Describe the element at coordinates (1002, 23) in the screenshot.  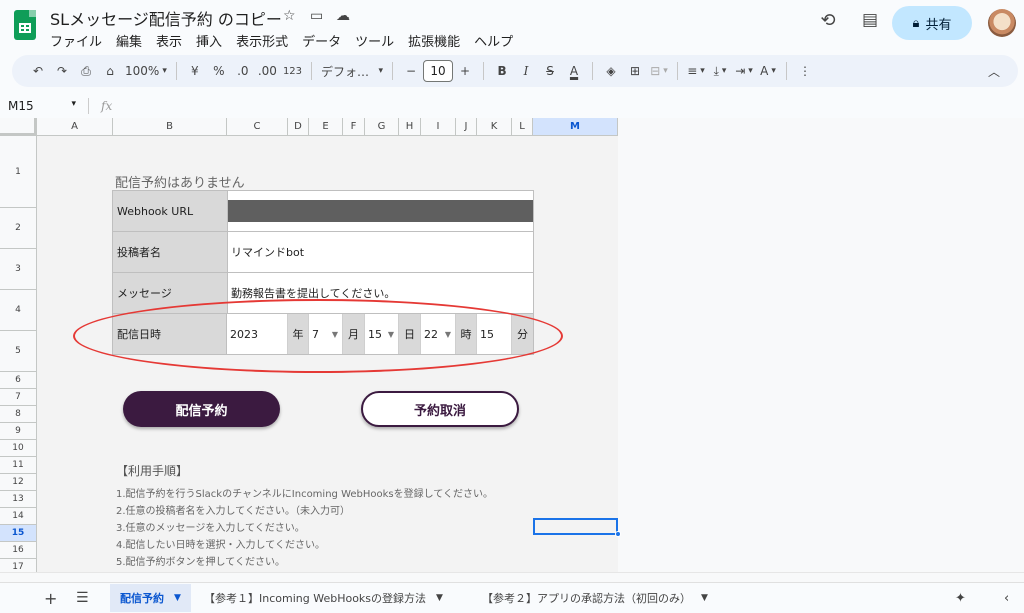
I see `avatar` at that location.